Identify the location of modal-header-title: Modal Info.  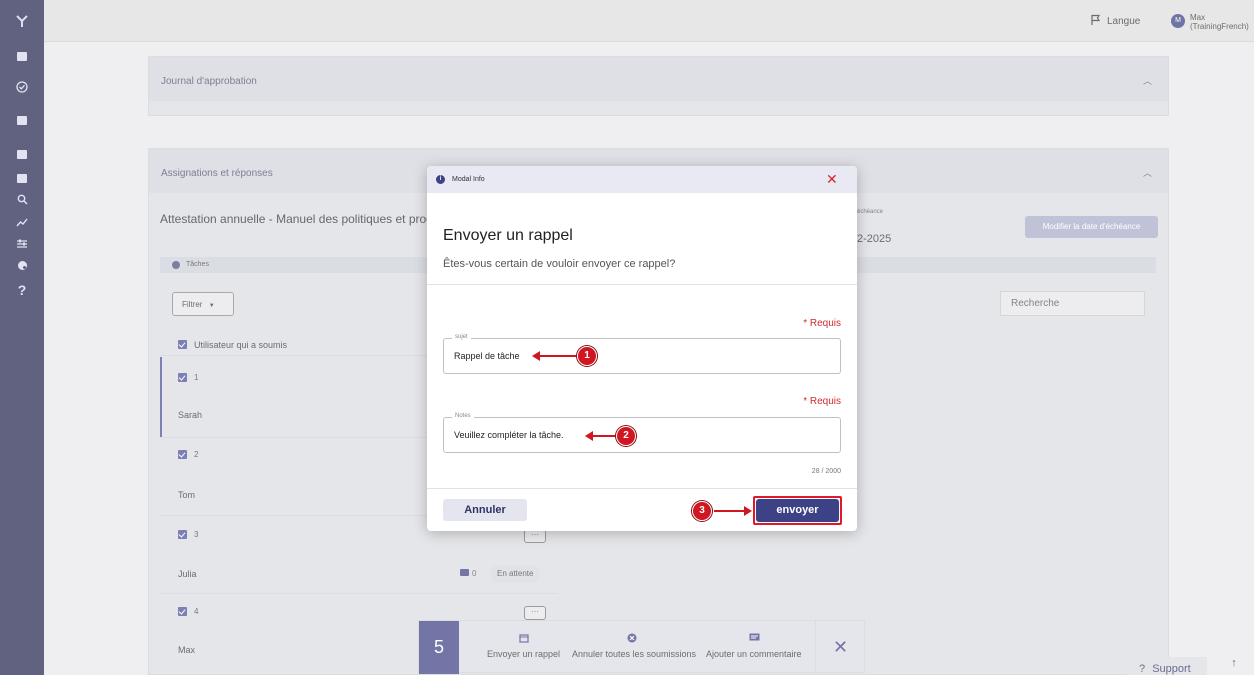
(468, 179).